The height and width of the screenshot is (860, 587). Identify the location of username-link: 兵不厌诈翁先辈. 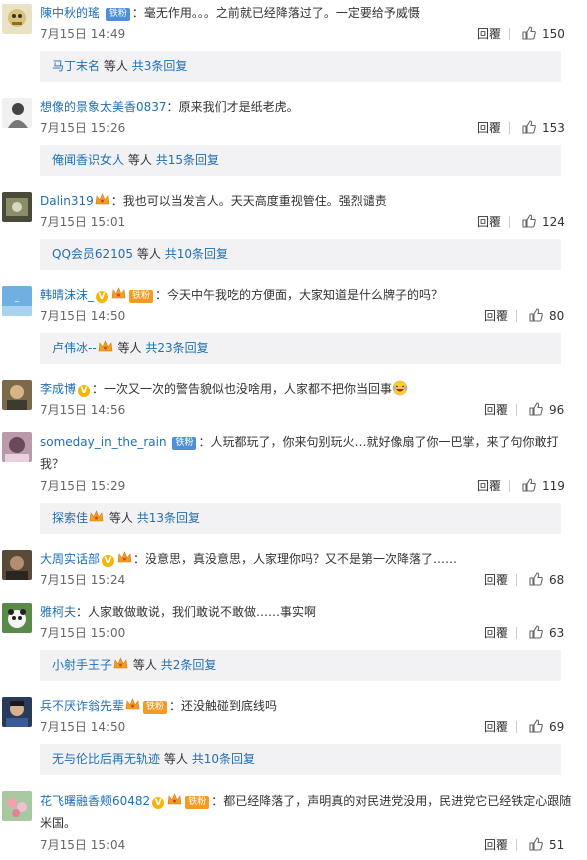
(82, 706).